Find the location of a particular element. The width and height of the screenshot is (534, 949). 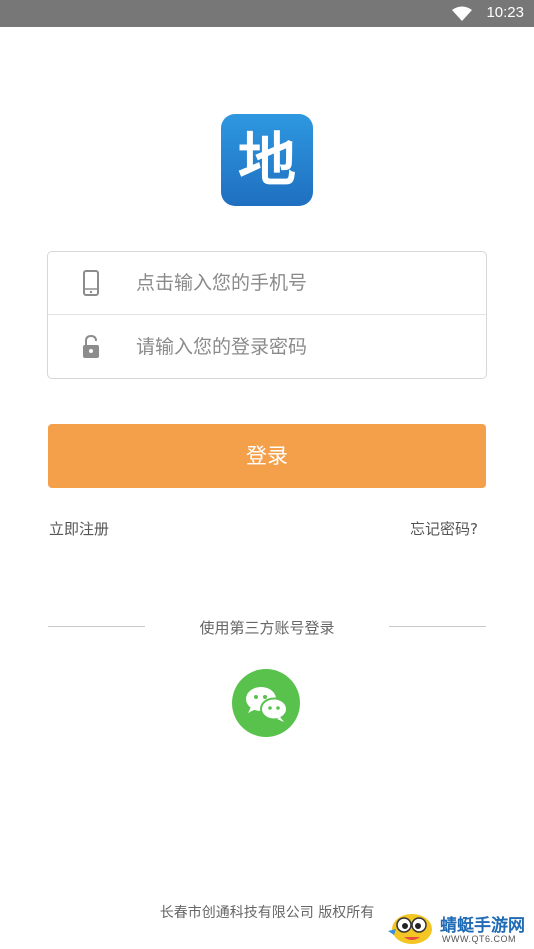

wechat-login-button is located at coordinates (266, 703).